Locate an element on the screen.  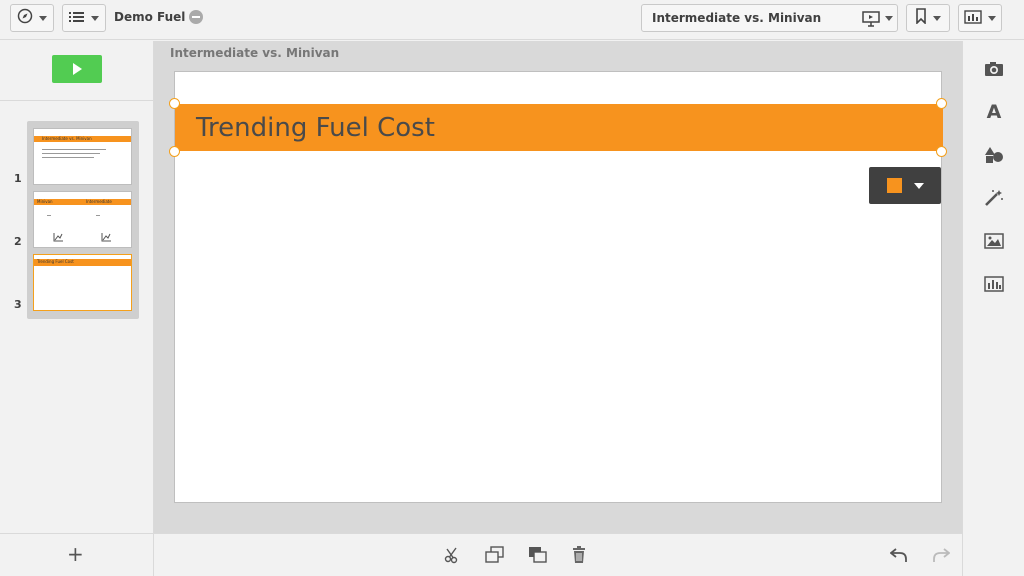
redo-icon is located at coordinates (941, 555).